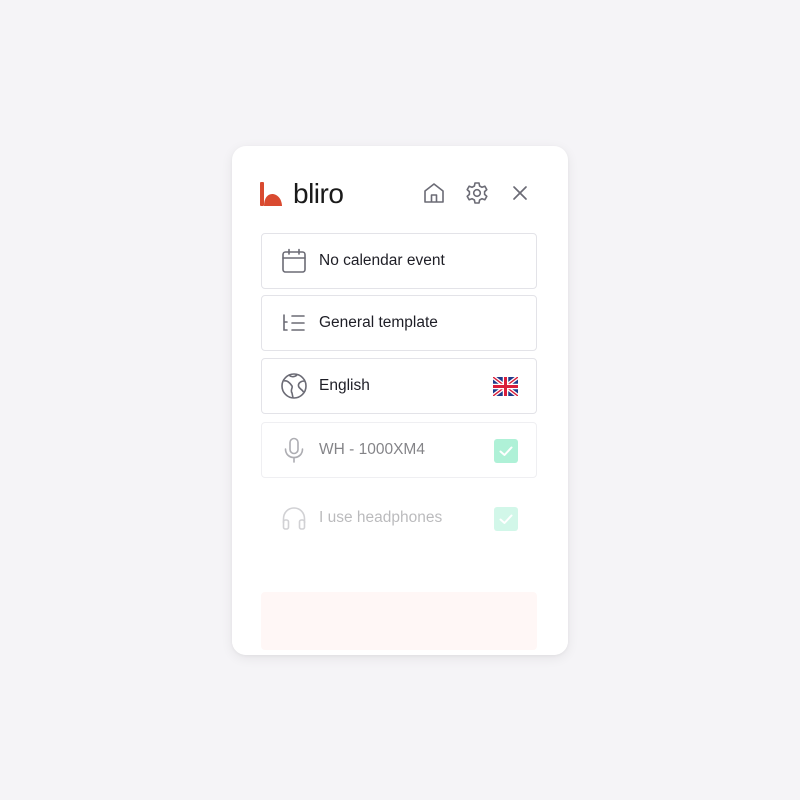 The width and height of the screenshot is (800, 800). Describe the element at coordinates (400, 192) in the screenshot. I see `panel-header: bliro` at that location.